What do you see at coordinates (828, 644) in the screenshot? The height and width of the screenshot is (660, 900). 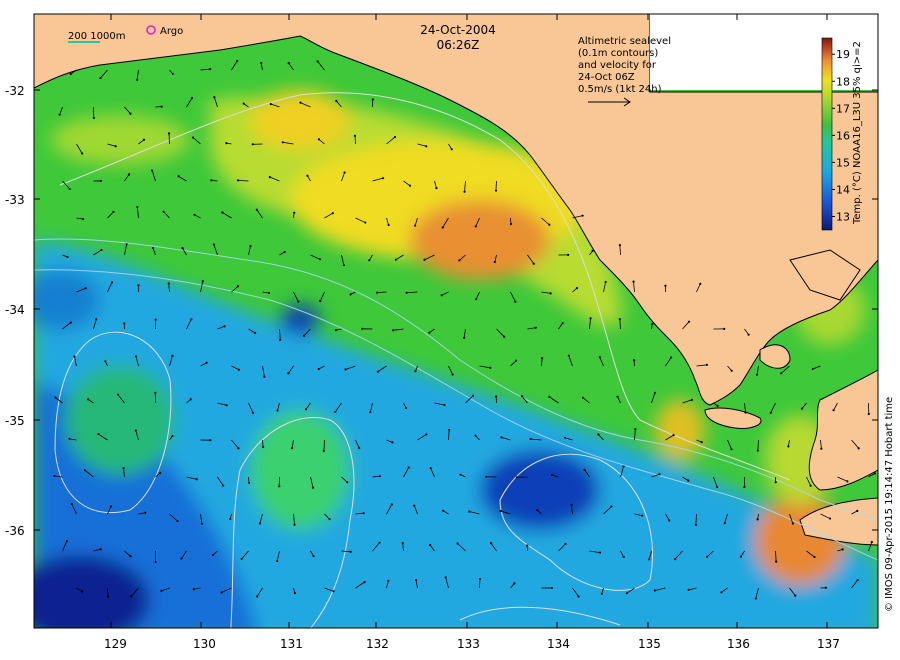 I see `x-tick-label: 137` at bounding box center [828, 644].